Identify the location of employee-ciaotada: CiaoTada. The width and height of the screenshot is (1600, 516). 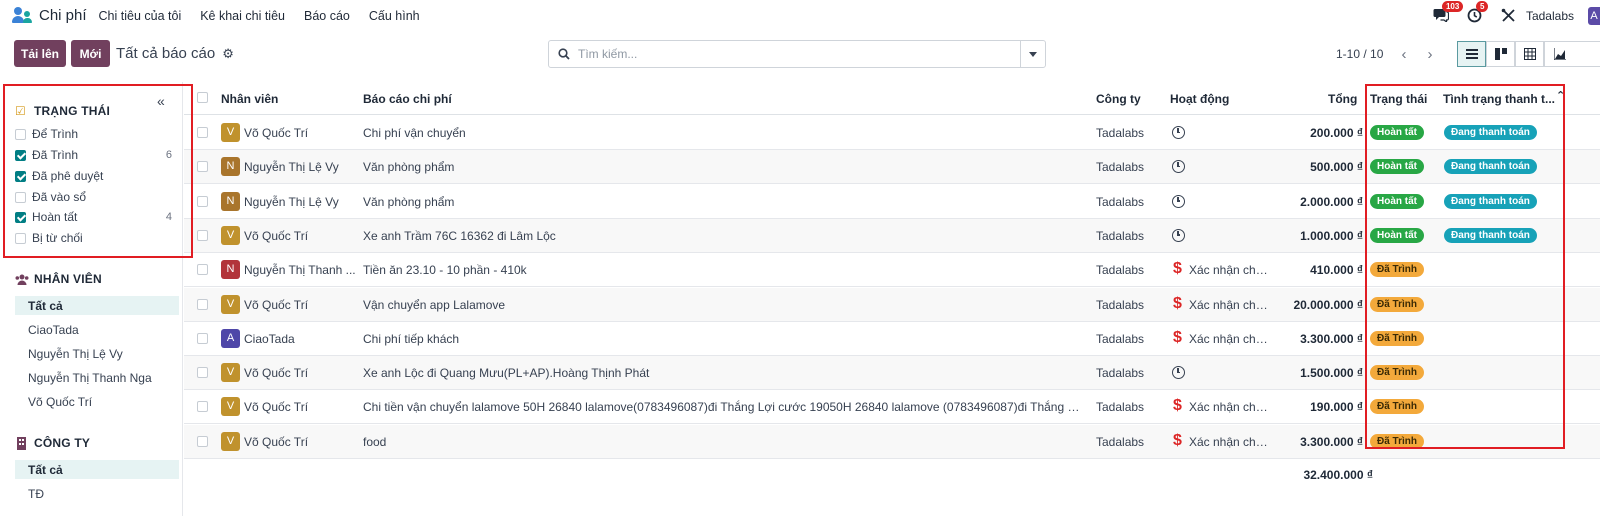
(97, 329).